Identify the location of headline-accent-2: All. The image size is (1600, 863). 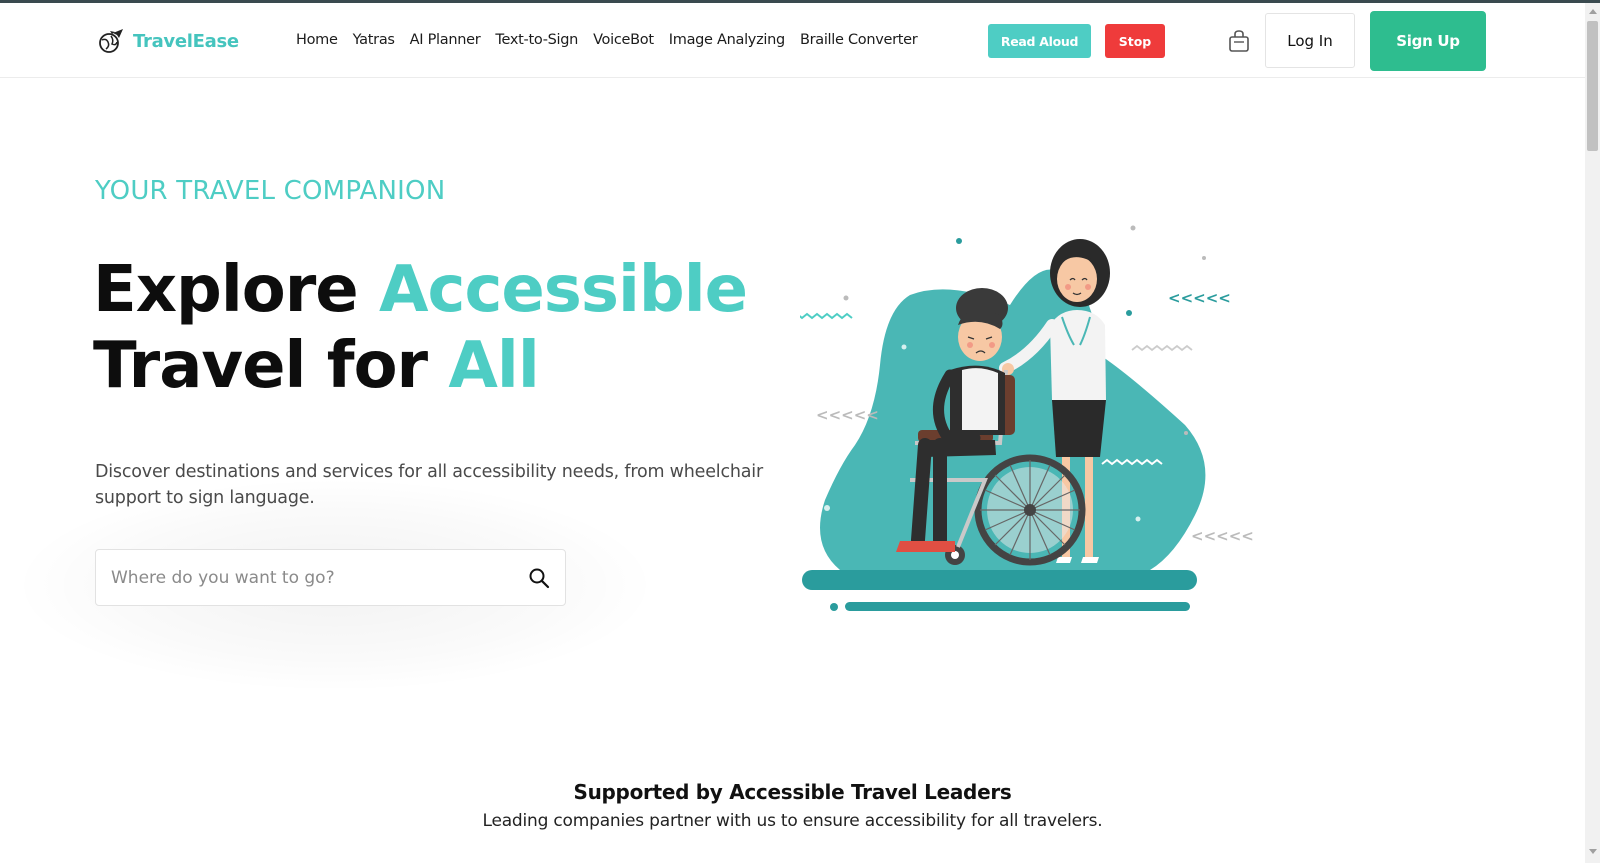
(493, 366).